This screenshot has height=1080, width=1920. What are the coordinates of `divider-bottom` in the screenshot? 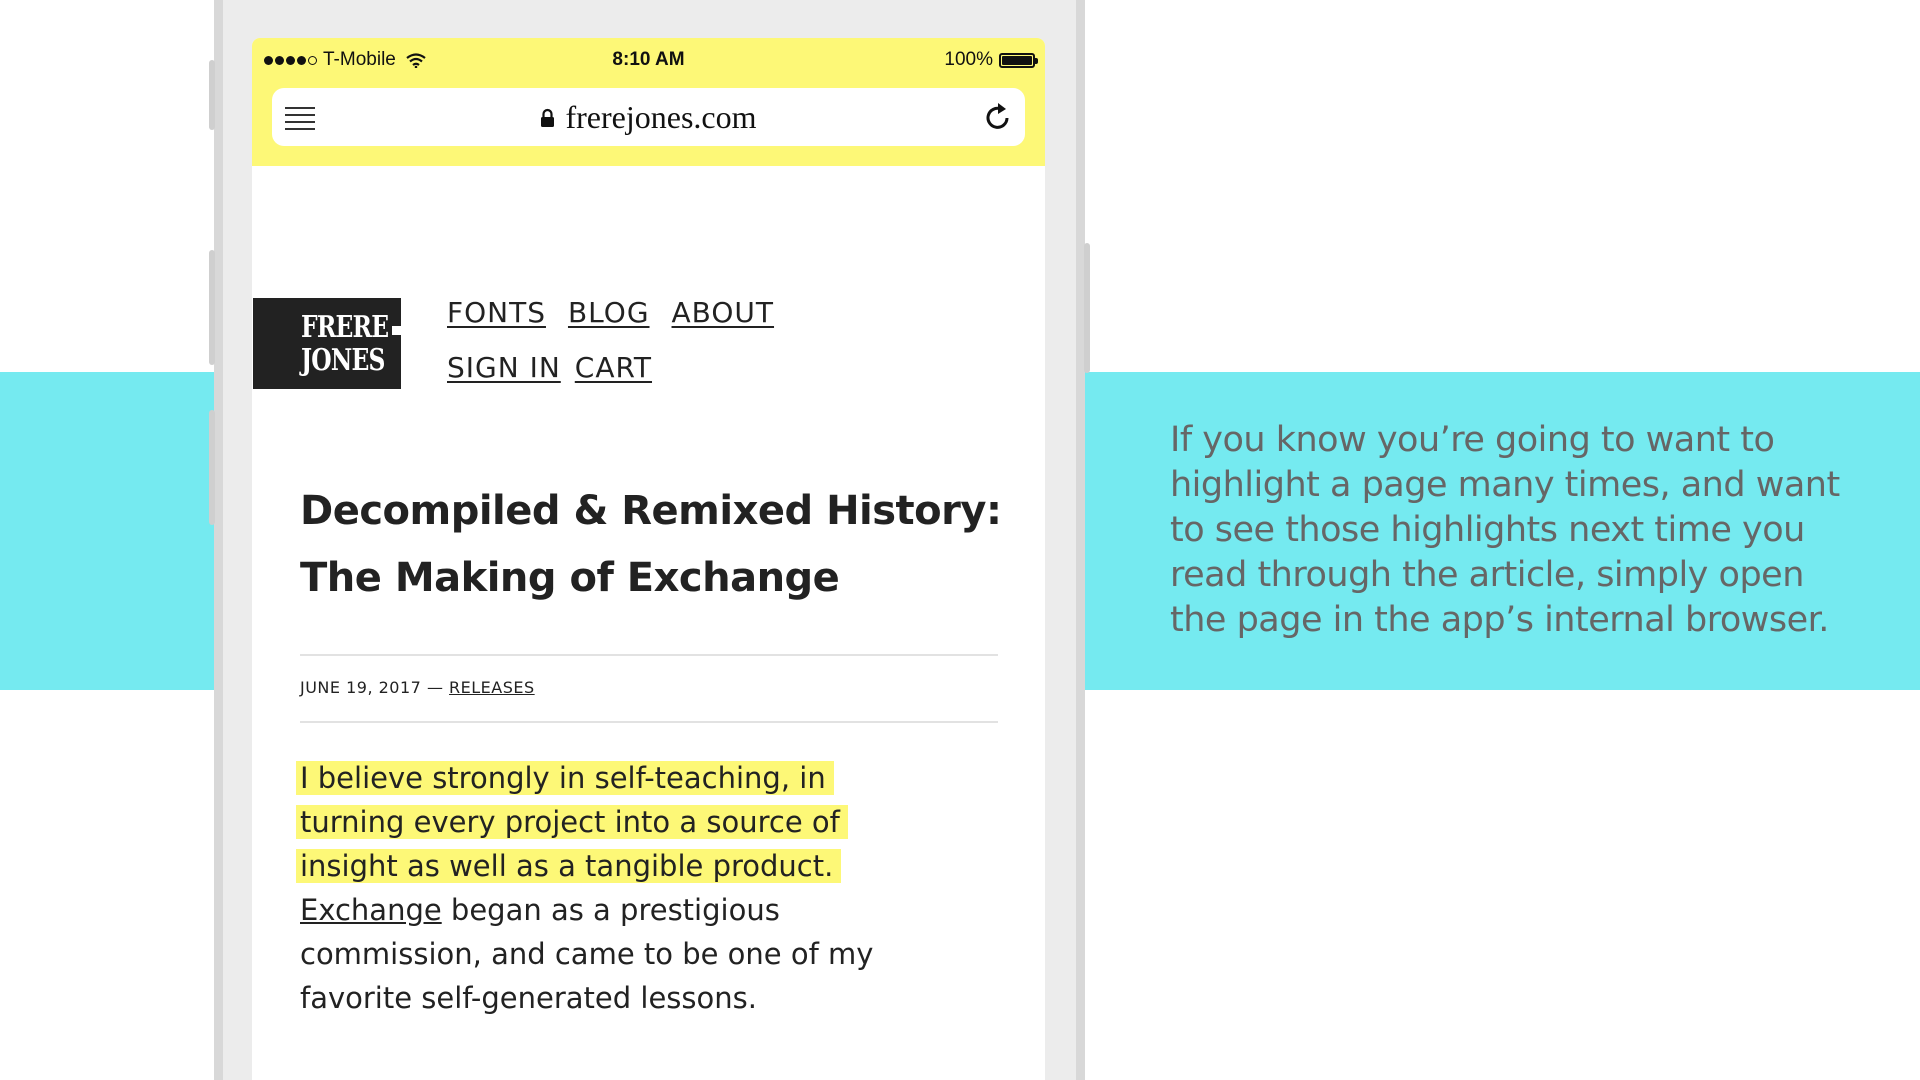 It's located at (649, 722).